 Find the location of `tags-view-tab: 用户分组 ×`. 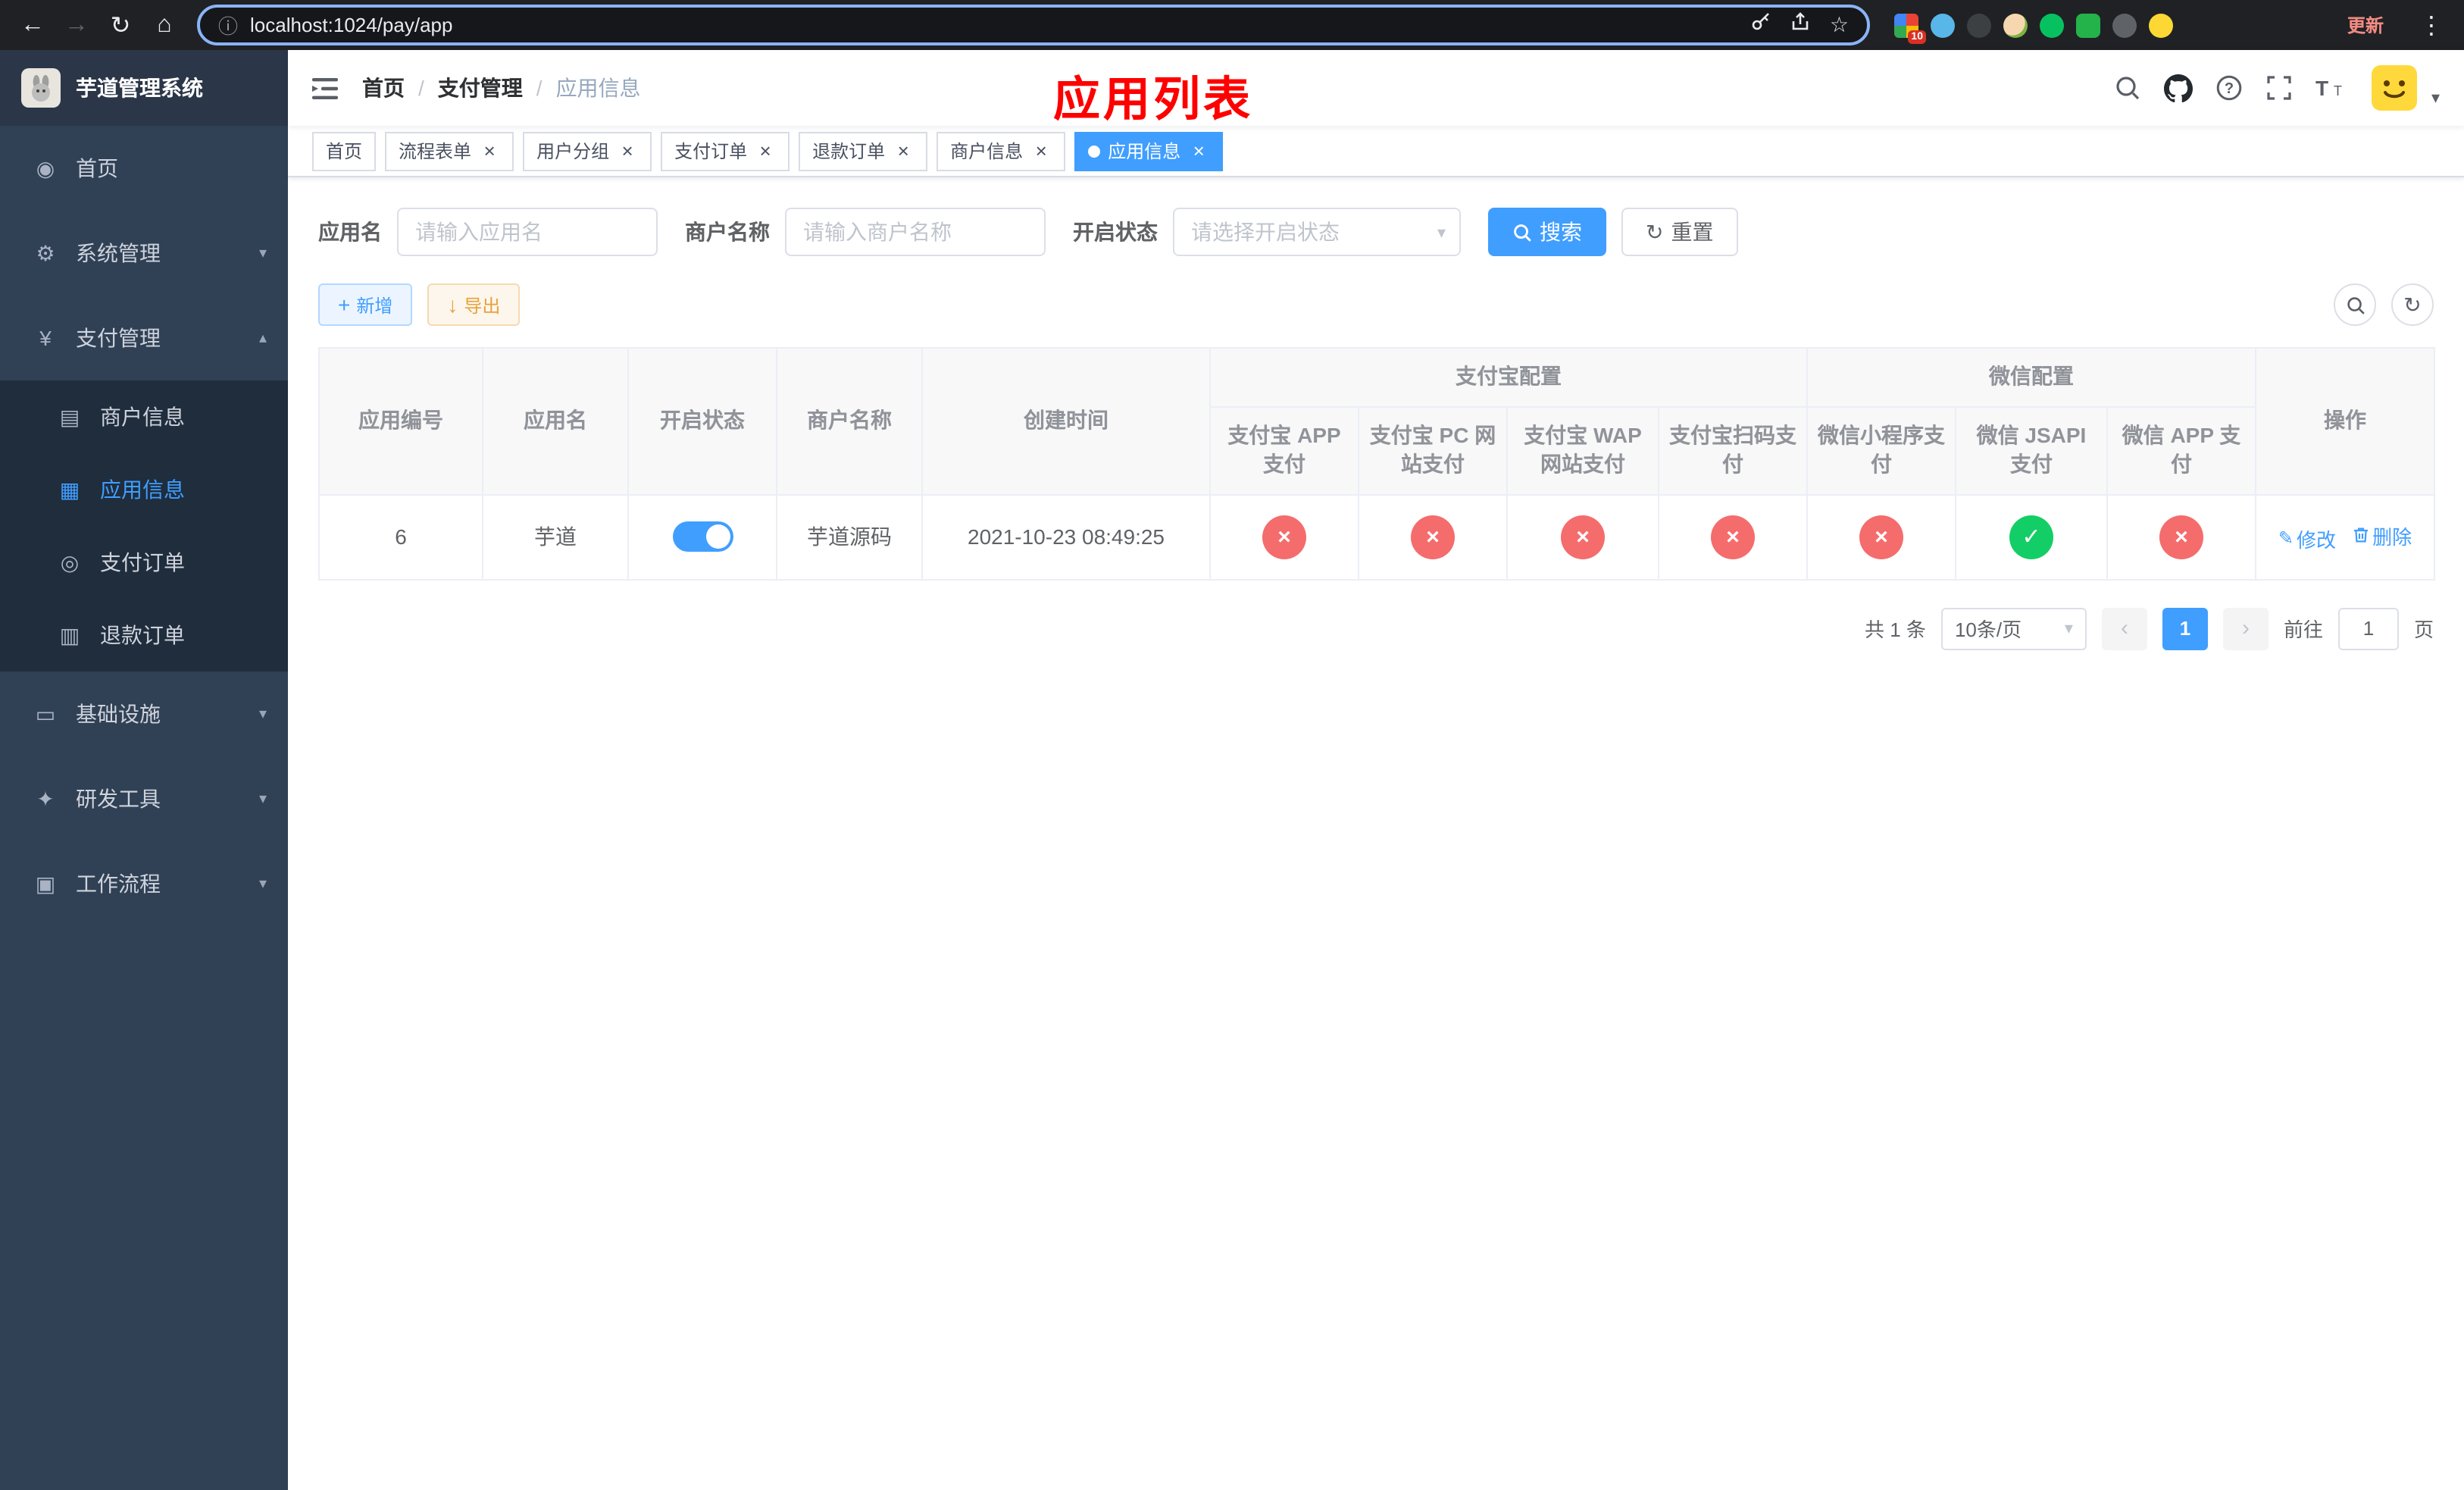

tags-view-tab: 用户分组 × is located at coordinates (587, 151).